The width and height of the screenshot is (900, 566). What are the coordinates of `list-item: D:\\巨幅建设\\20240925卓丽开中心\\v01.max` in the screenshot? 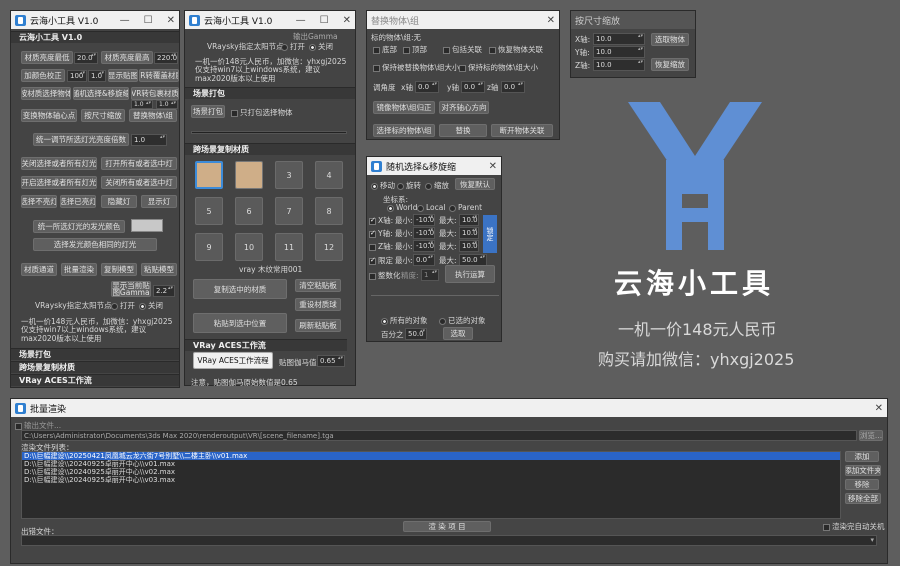 It's located at (431, 464).